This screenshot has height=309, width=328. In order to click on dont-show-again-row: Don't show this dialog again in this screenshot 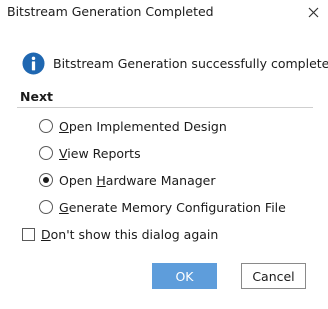, I will do `click(120, 234)`.